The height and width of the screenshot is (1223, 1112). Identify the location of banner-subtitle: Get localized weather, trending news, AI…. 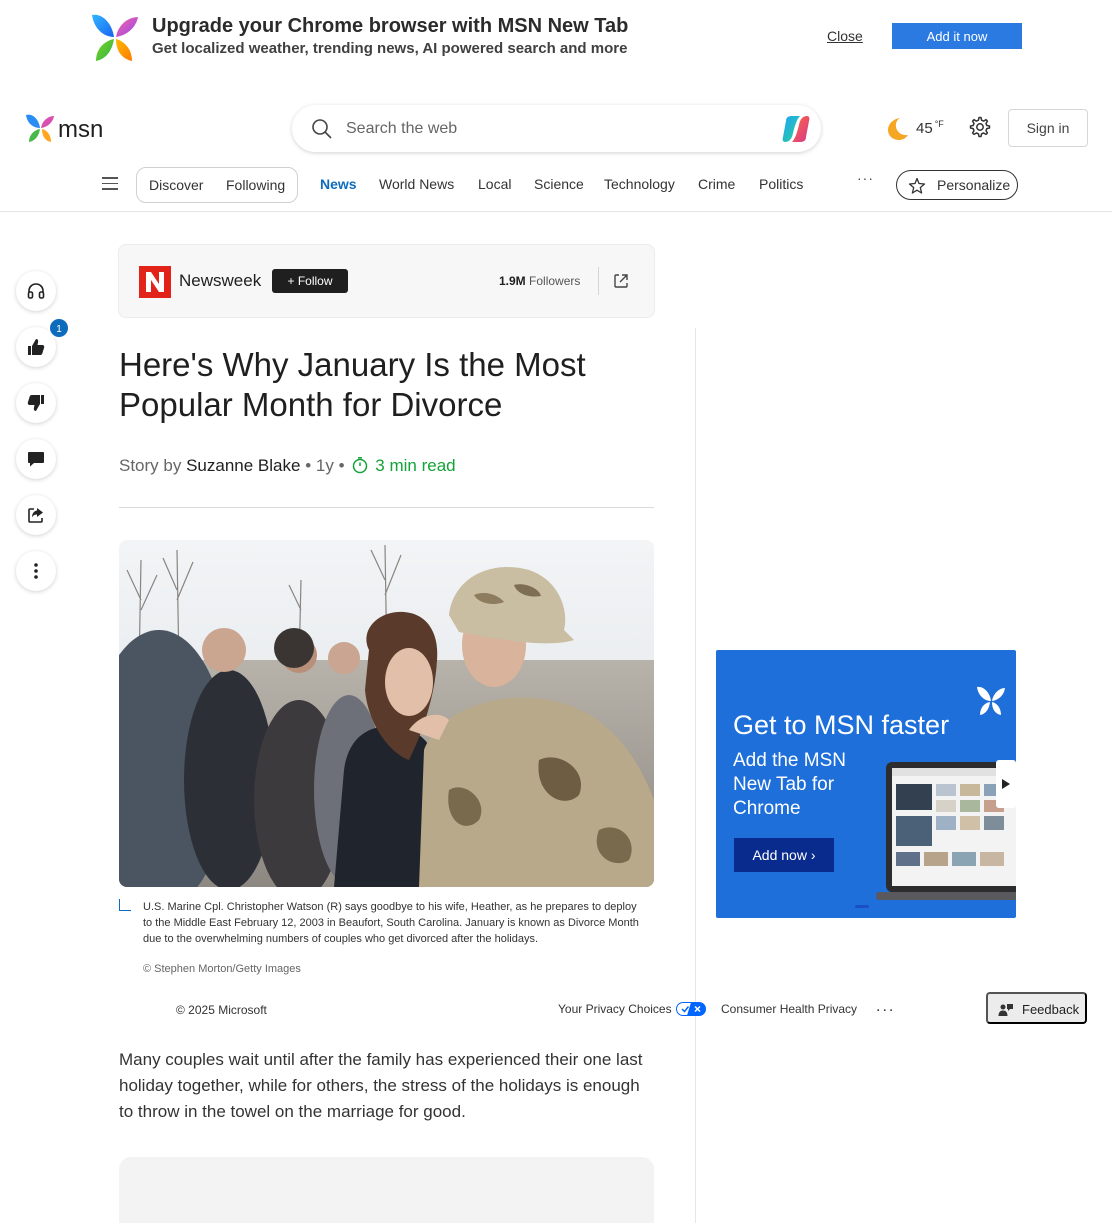
(390, 48).